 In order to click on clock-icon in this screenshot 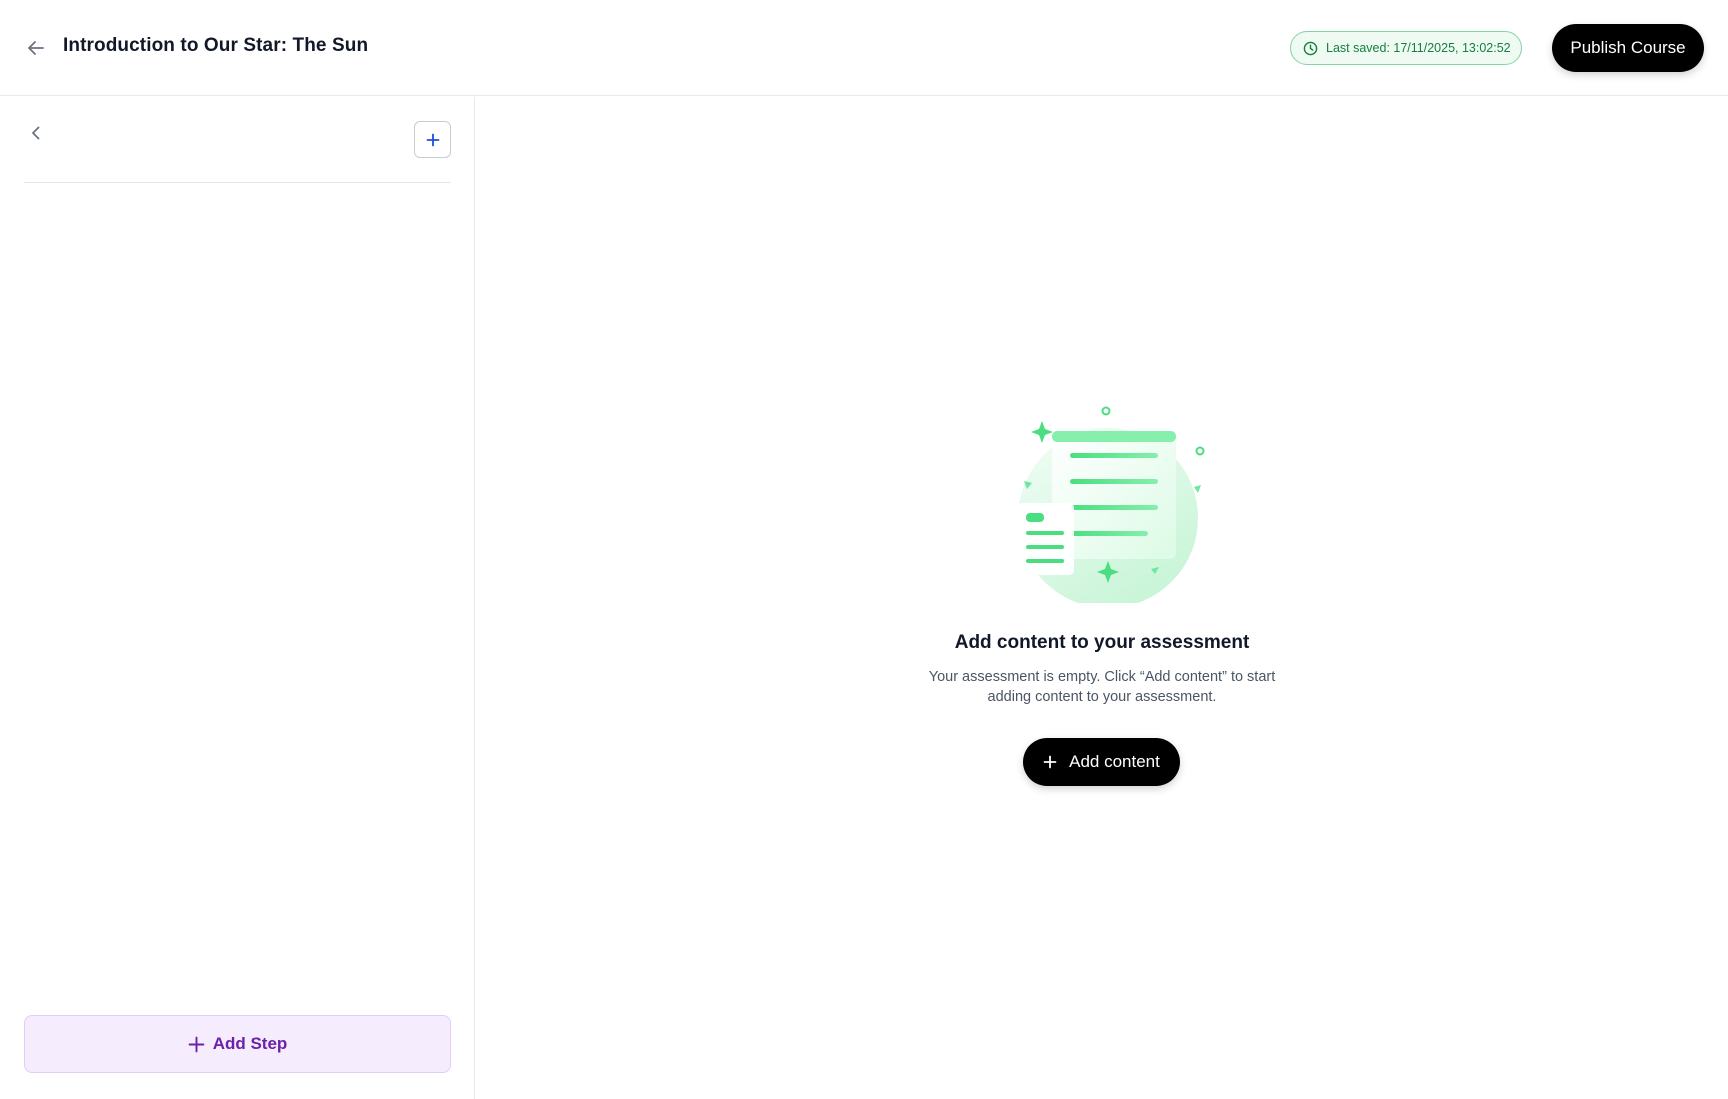, I will do `click(1310, 48)`.